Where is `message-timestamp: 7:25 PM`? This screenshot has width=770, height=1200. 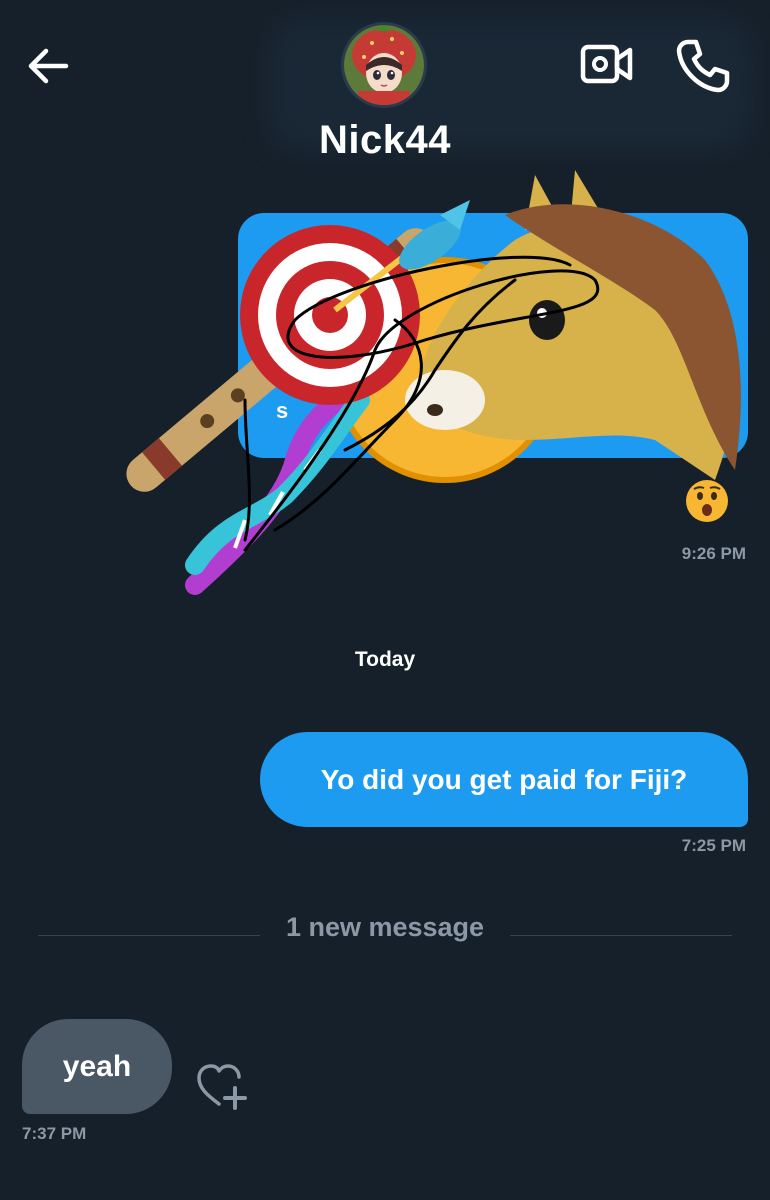
message-timestamp: 7:25 PM is located at coordinates (713, 845).